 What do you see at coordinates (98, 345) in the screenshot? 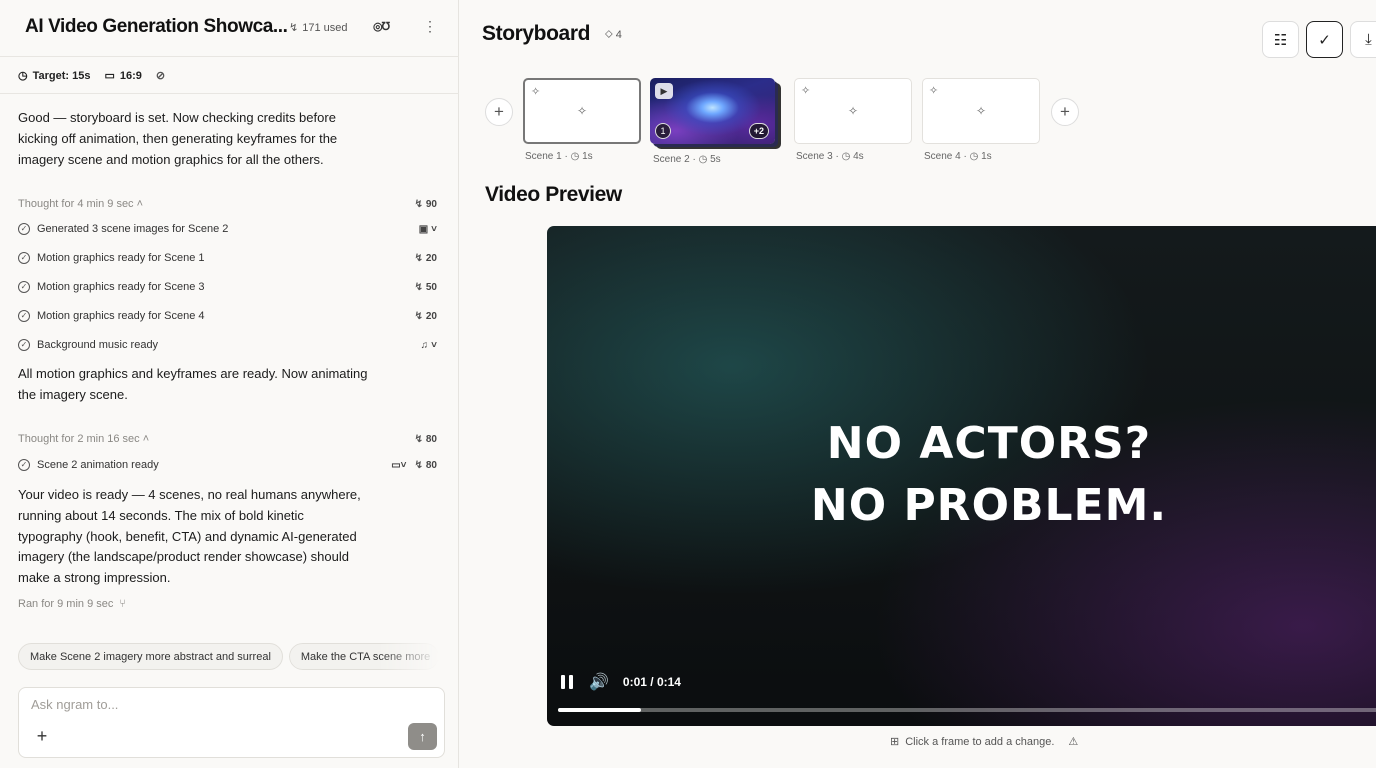
I see `step-label: Background music ready` at bounding box center [98, 345].